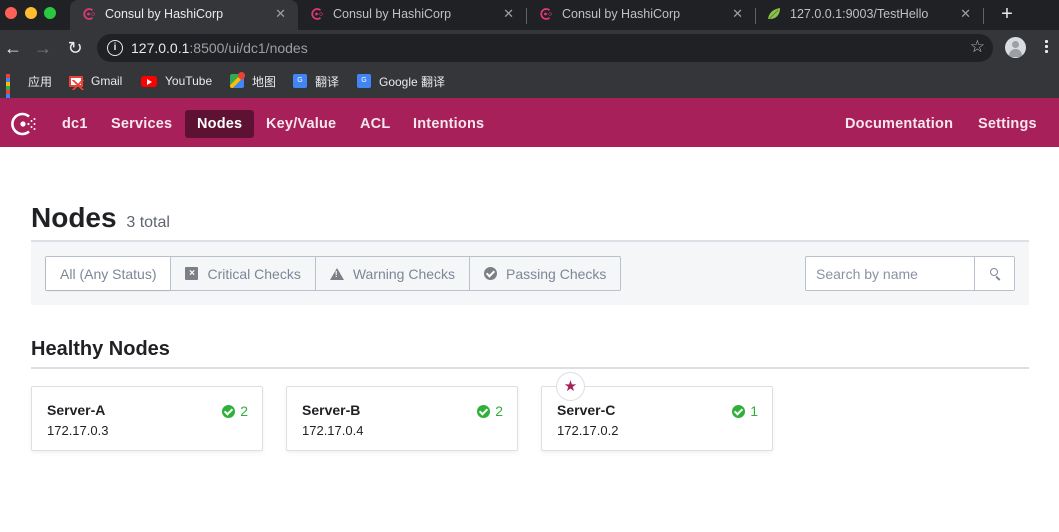 This screenshot has height=532, width=1059. What do you see at coordinates (176, 81) in the screenshot?
I see `bookmark-youtube: YouTube` at bounding box center [176, 81].